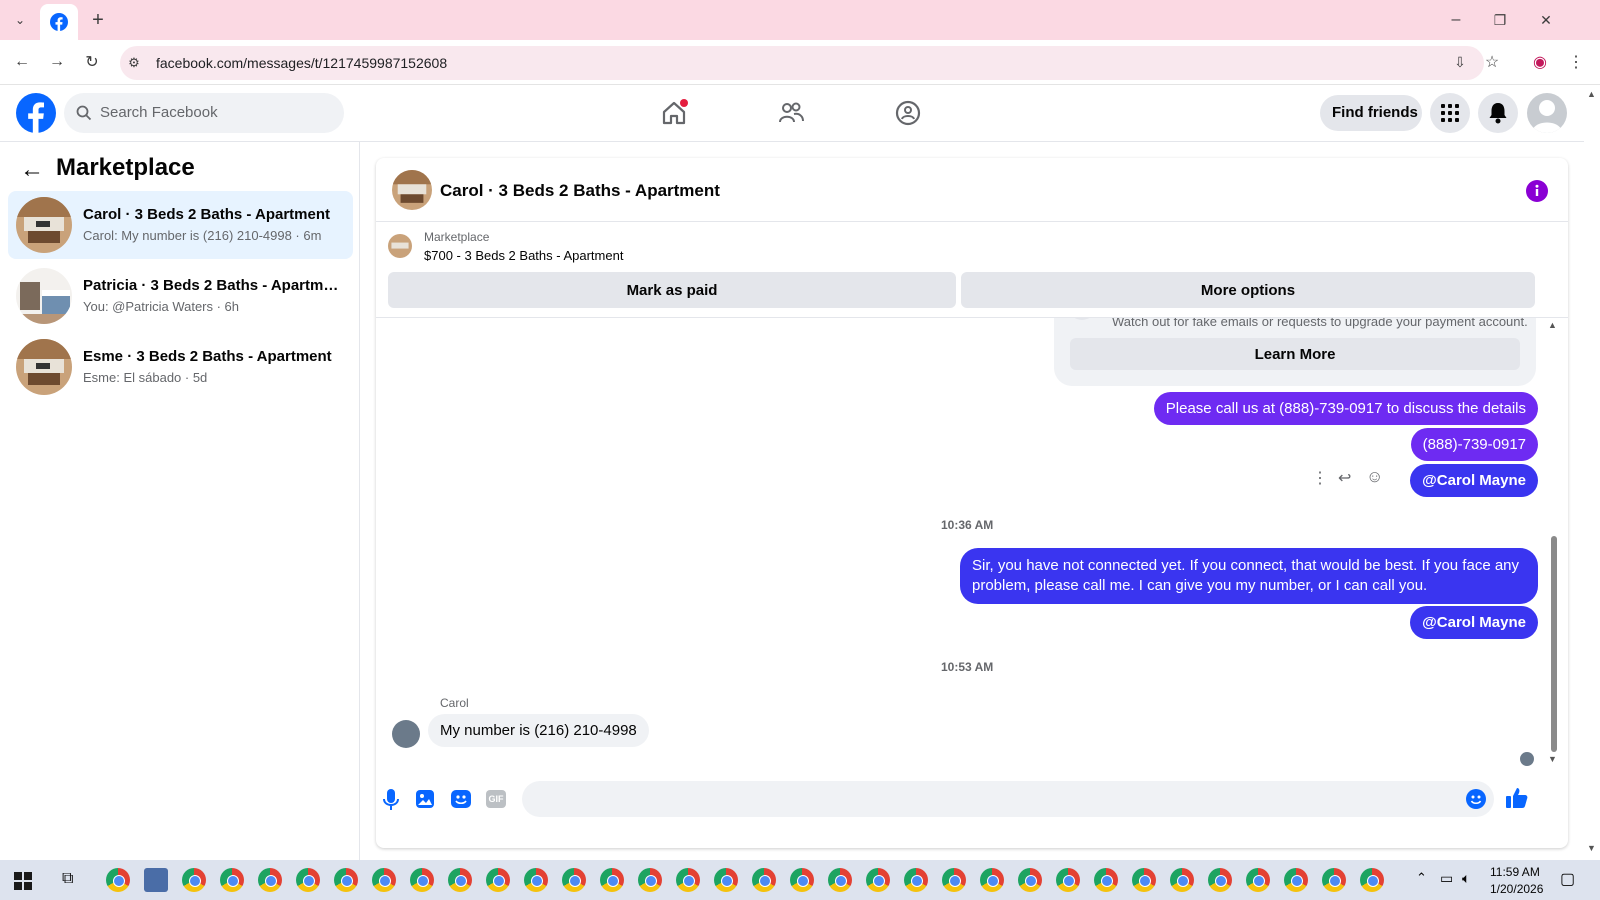  What do you see at coordinates (1576, 62) in the screenshot?
I see `browser-menu-icon: ⋮` at bounding box center [1576, 62].